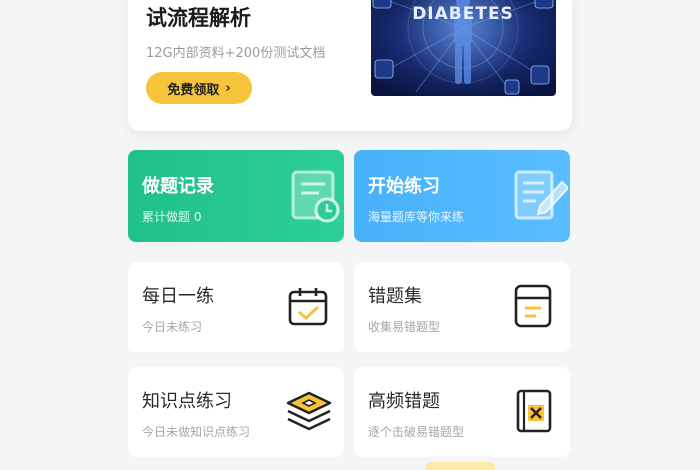  What do you see at coordinates (416, 432) in the screenshot?
I see `frequent-wrong-subtitle: 逐个击破易错题型` at bounding box center [416, 432].